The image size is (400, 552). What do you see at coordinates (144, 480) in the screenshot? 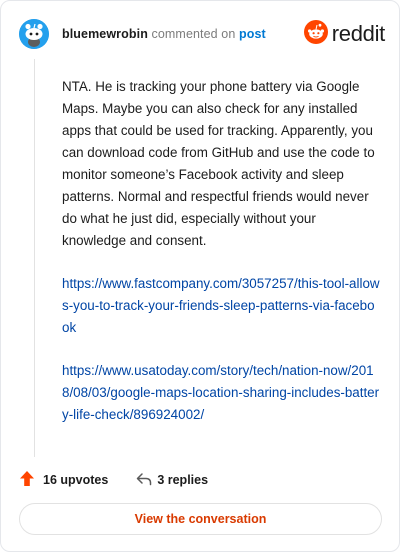
I see `reply-arrow-icon` at bounding box center [144, 480].